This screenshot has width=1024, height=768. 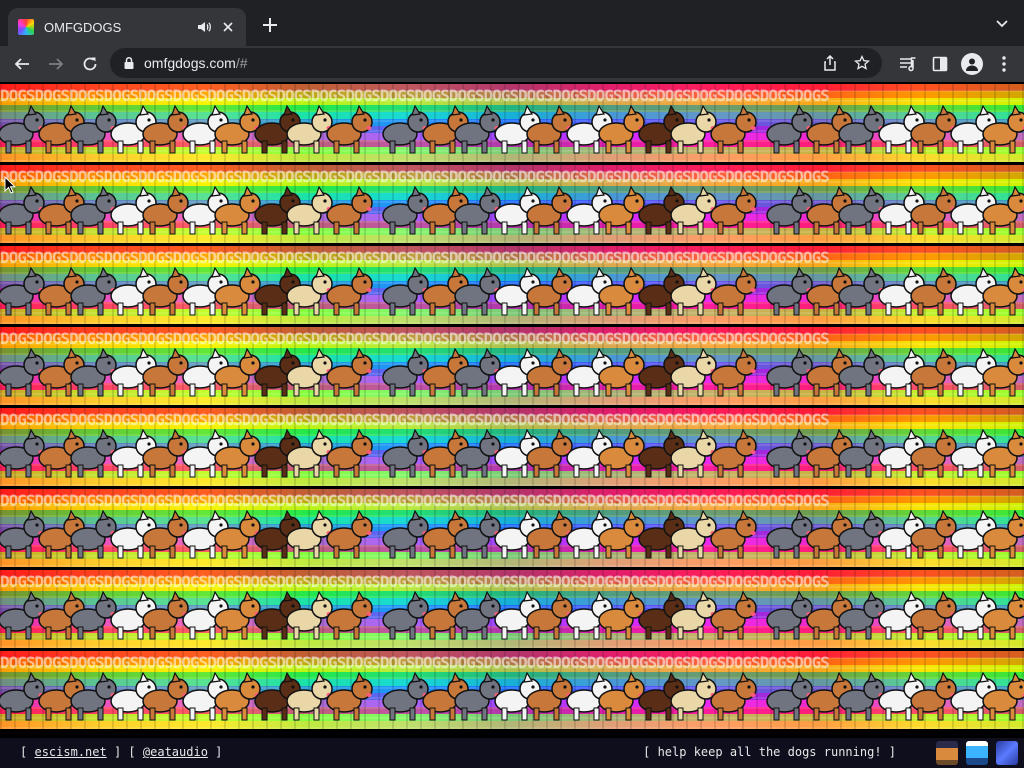 What do you see at coordinates (1002, 24) in the screenshot?
I see `chevron-down-icon` at bounding box center [1002, 24].